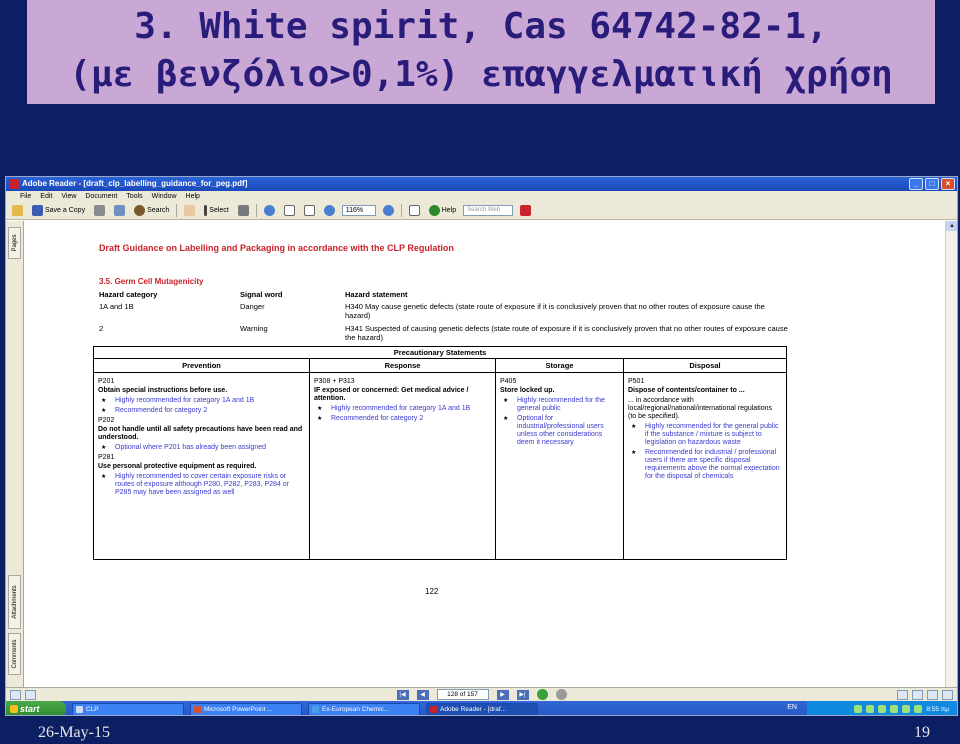  Describe the element at coordinates (951, 454) in the screenshot. I see `vertical-scrollbar: ▲` at that location.